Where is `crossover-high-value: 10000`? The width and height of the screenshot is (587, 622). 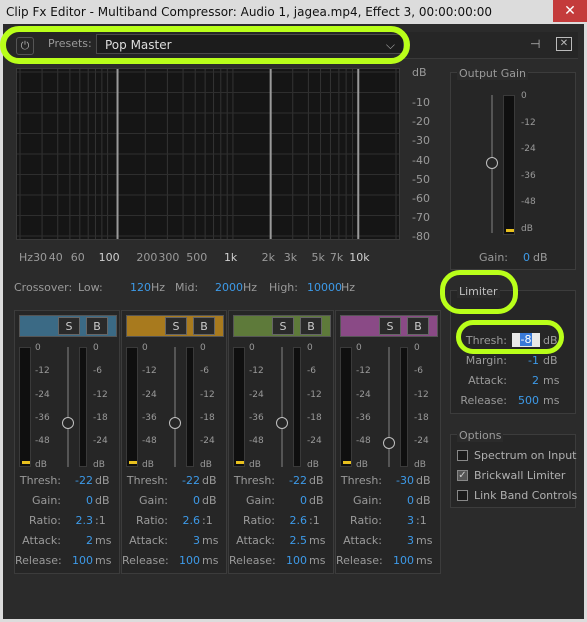
crossover-high-value: 10000 is located at coordinates (324, 287).